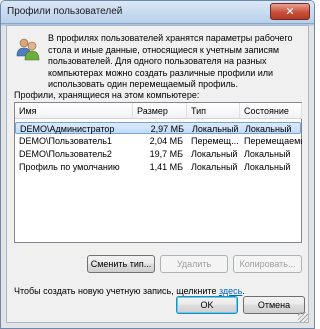 The width and height of the screenshot is (320, 329). What do you see at coordinates (167, 129) in the screenshot?
I see `cell-size: 2,97 МБ` at bounding box center [167, 129].